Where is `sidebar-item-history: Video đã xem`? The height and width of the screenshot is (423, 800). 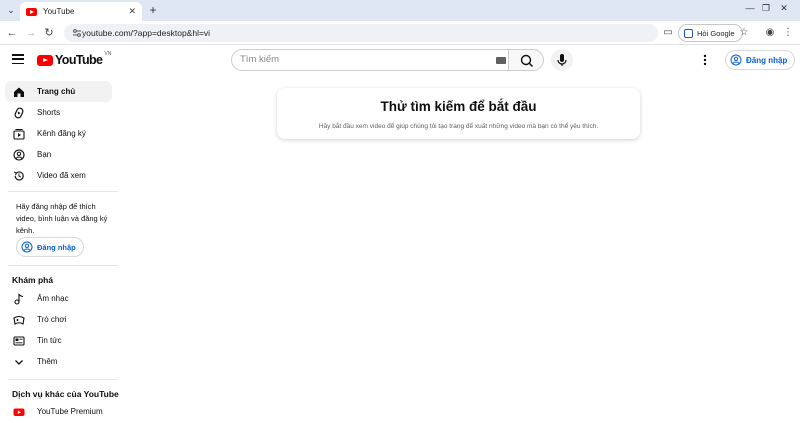 sidebar-item-history: Video đã xem is located at coordinates (58, 175).